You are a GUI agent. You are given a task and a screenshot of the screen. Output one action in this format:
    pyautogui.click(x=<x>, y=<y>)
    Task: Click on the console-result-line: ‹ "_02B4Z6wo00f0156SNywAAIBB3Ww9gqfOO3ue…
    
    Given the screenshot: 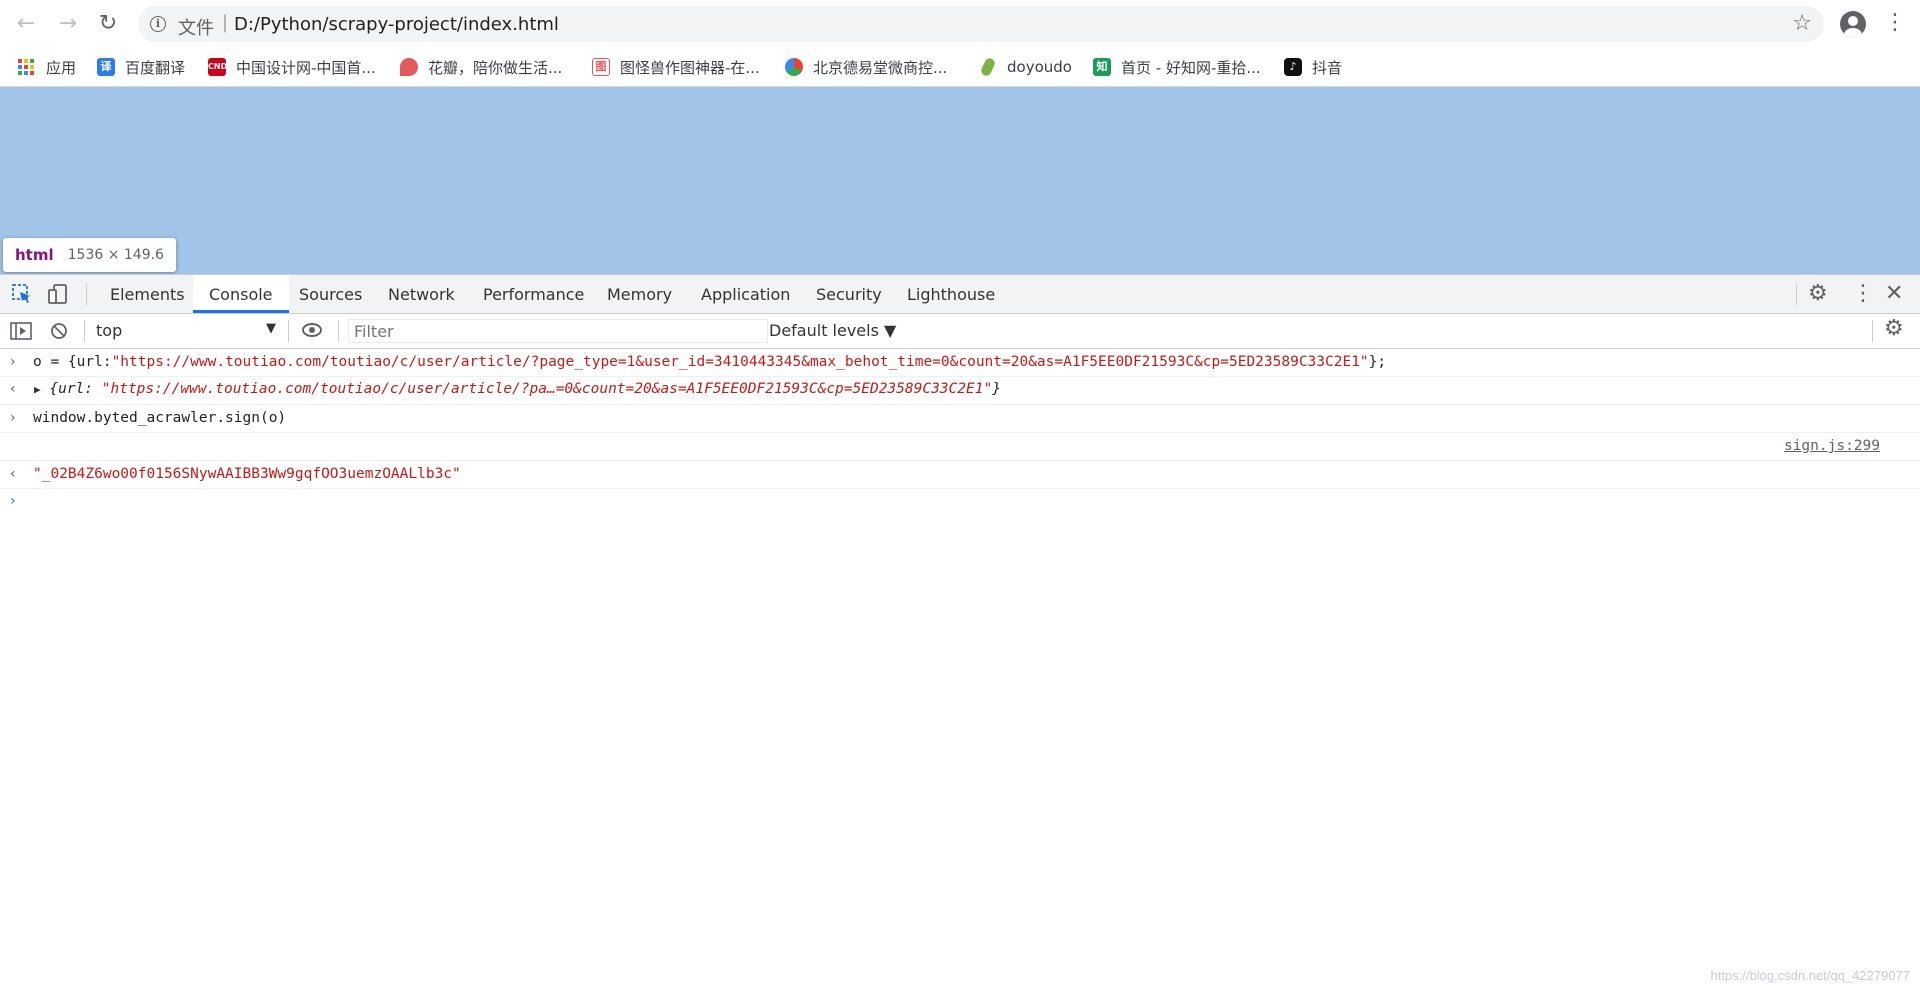 What is the action you would take?
    pyautogui.click(x=960, y=475)
    